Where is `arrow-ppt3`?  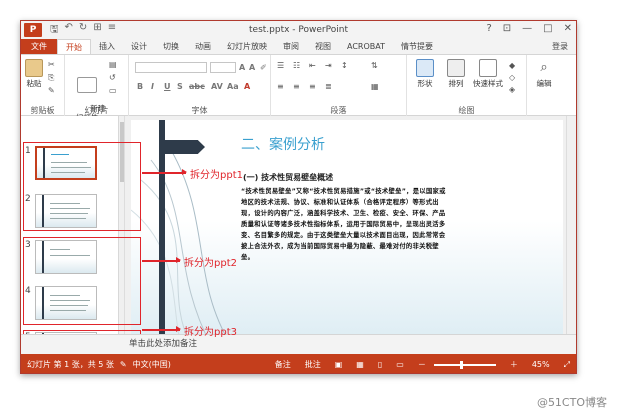 arrow-ppt3 is located at coordinates (161, 329).